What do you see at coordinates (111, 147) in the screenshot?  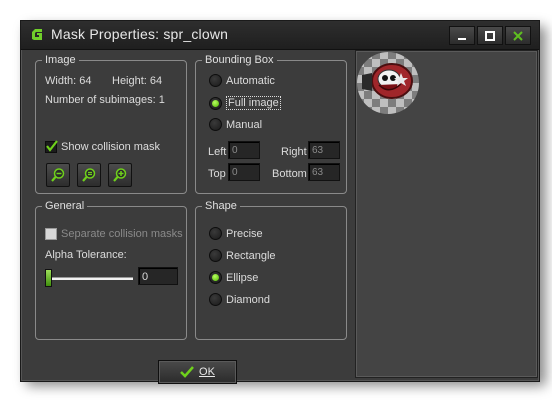 I see `show-collision-mask-label: Show collision mask` at bounding box center [111, 147].